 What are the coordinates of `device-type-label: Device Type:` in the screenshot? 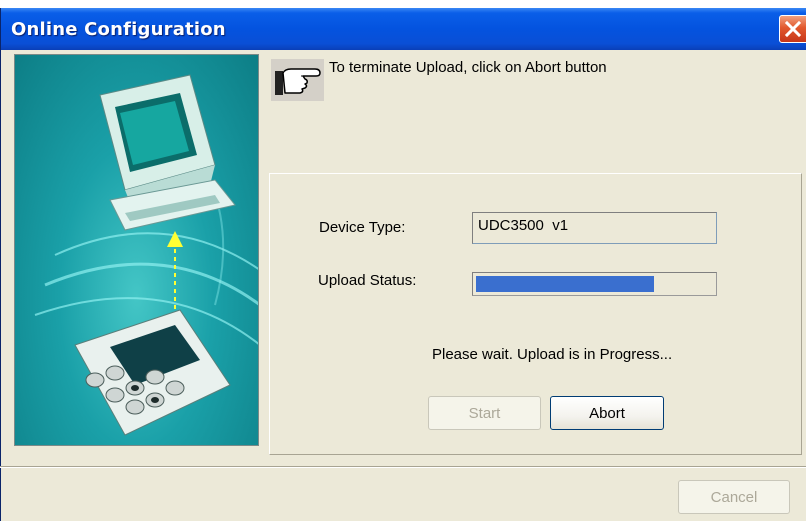 It's located at (362, 227).